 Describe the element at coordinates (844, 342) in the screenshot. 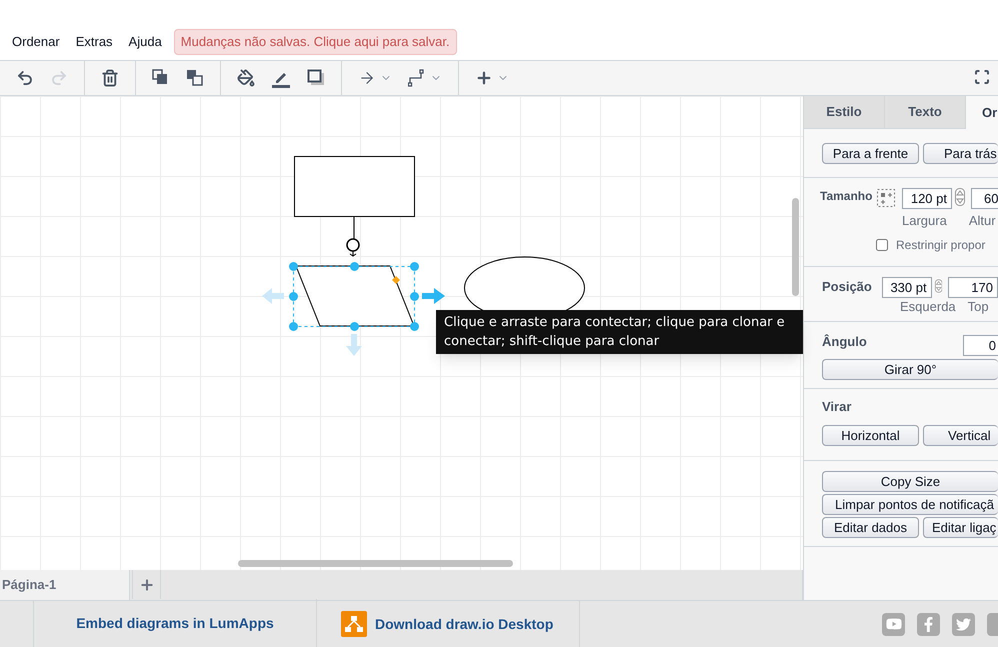

I see `angle-label: Ângulo` at that location.